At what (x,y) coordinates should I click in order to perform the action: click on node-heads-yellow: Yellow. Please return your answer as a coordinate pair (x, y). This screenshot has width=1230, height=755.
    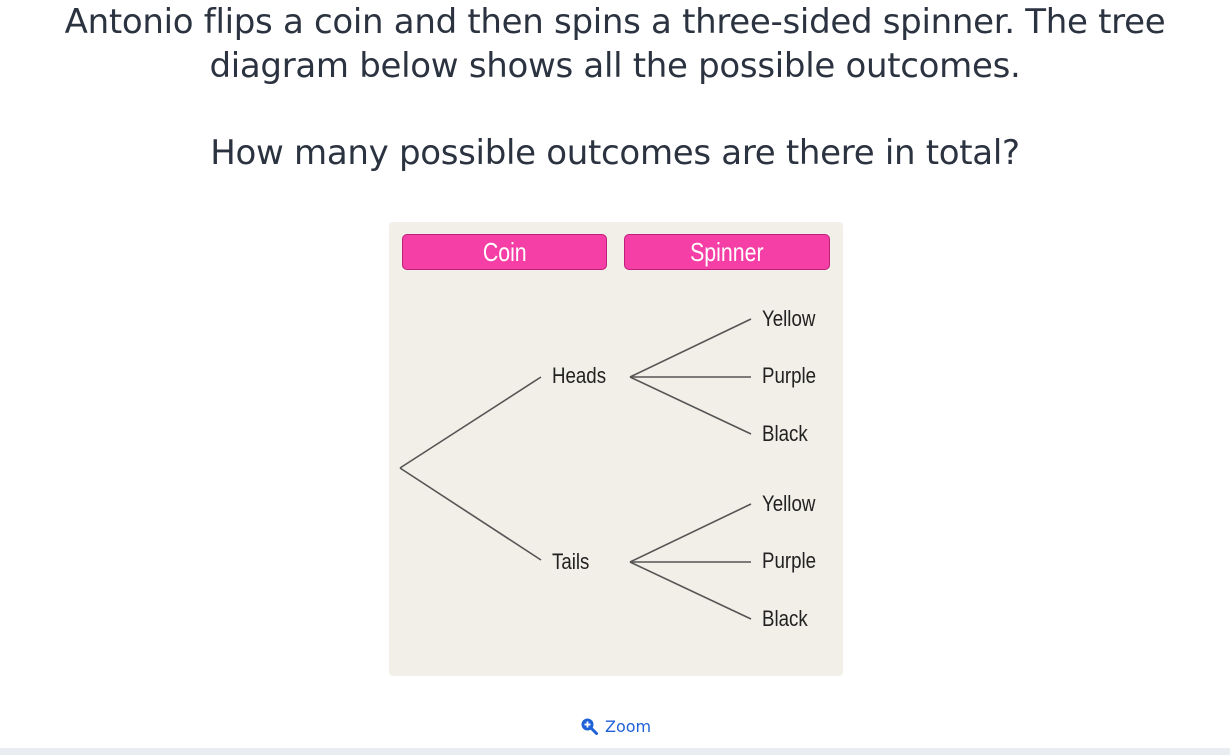
    Looking at the image, I should click on (789, 318).